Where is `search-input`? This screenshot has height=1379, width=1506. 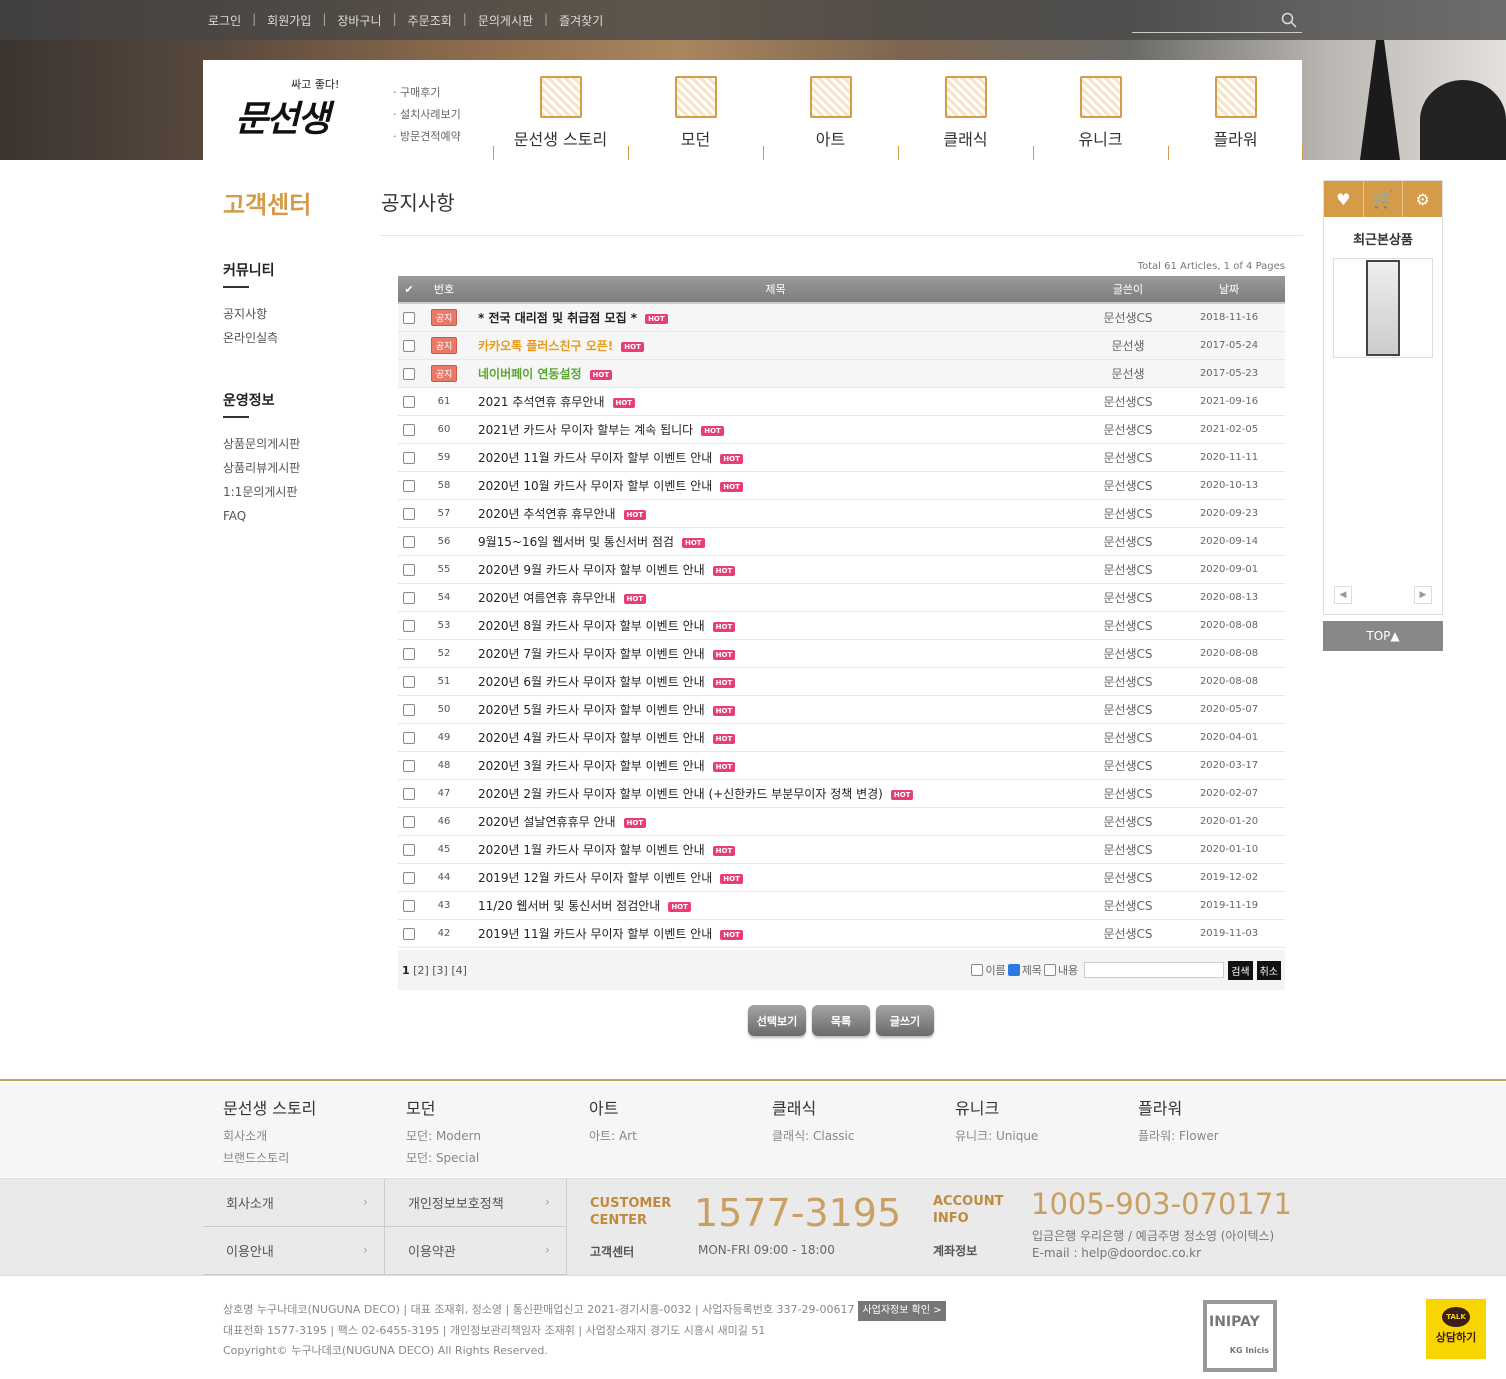
search-input is located at coordinates (1217, 32).